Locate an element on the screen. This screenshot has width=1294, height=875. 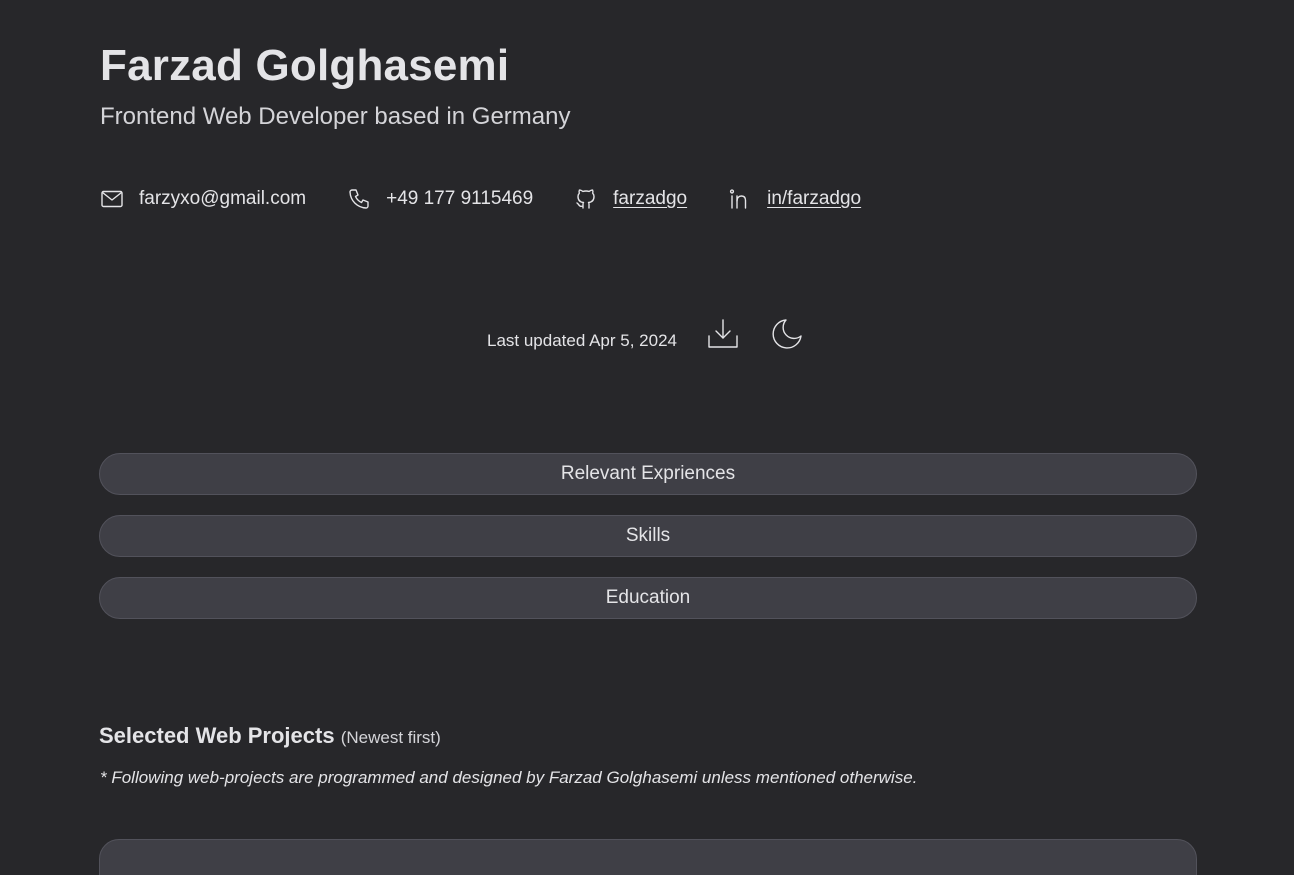
section-skills-button: Skills is located at coordinates (648, 536).